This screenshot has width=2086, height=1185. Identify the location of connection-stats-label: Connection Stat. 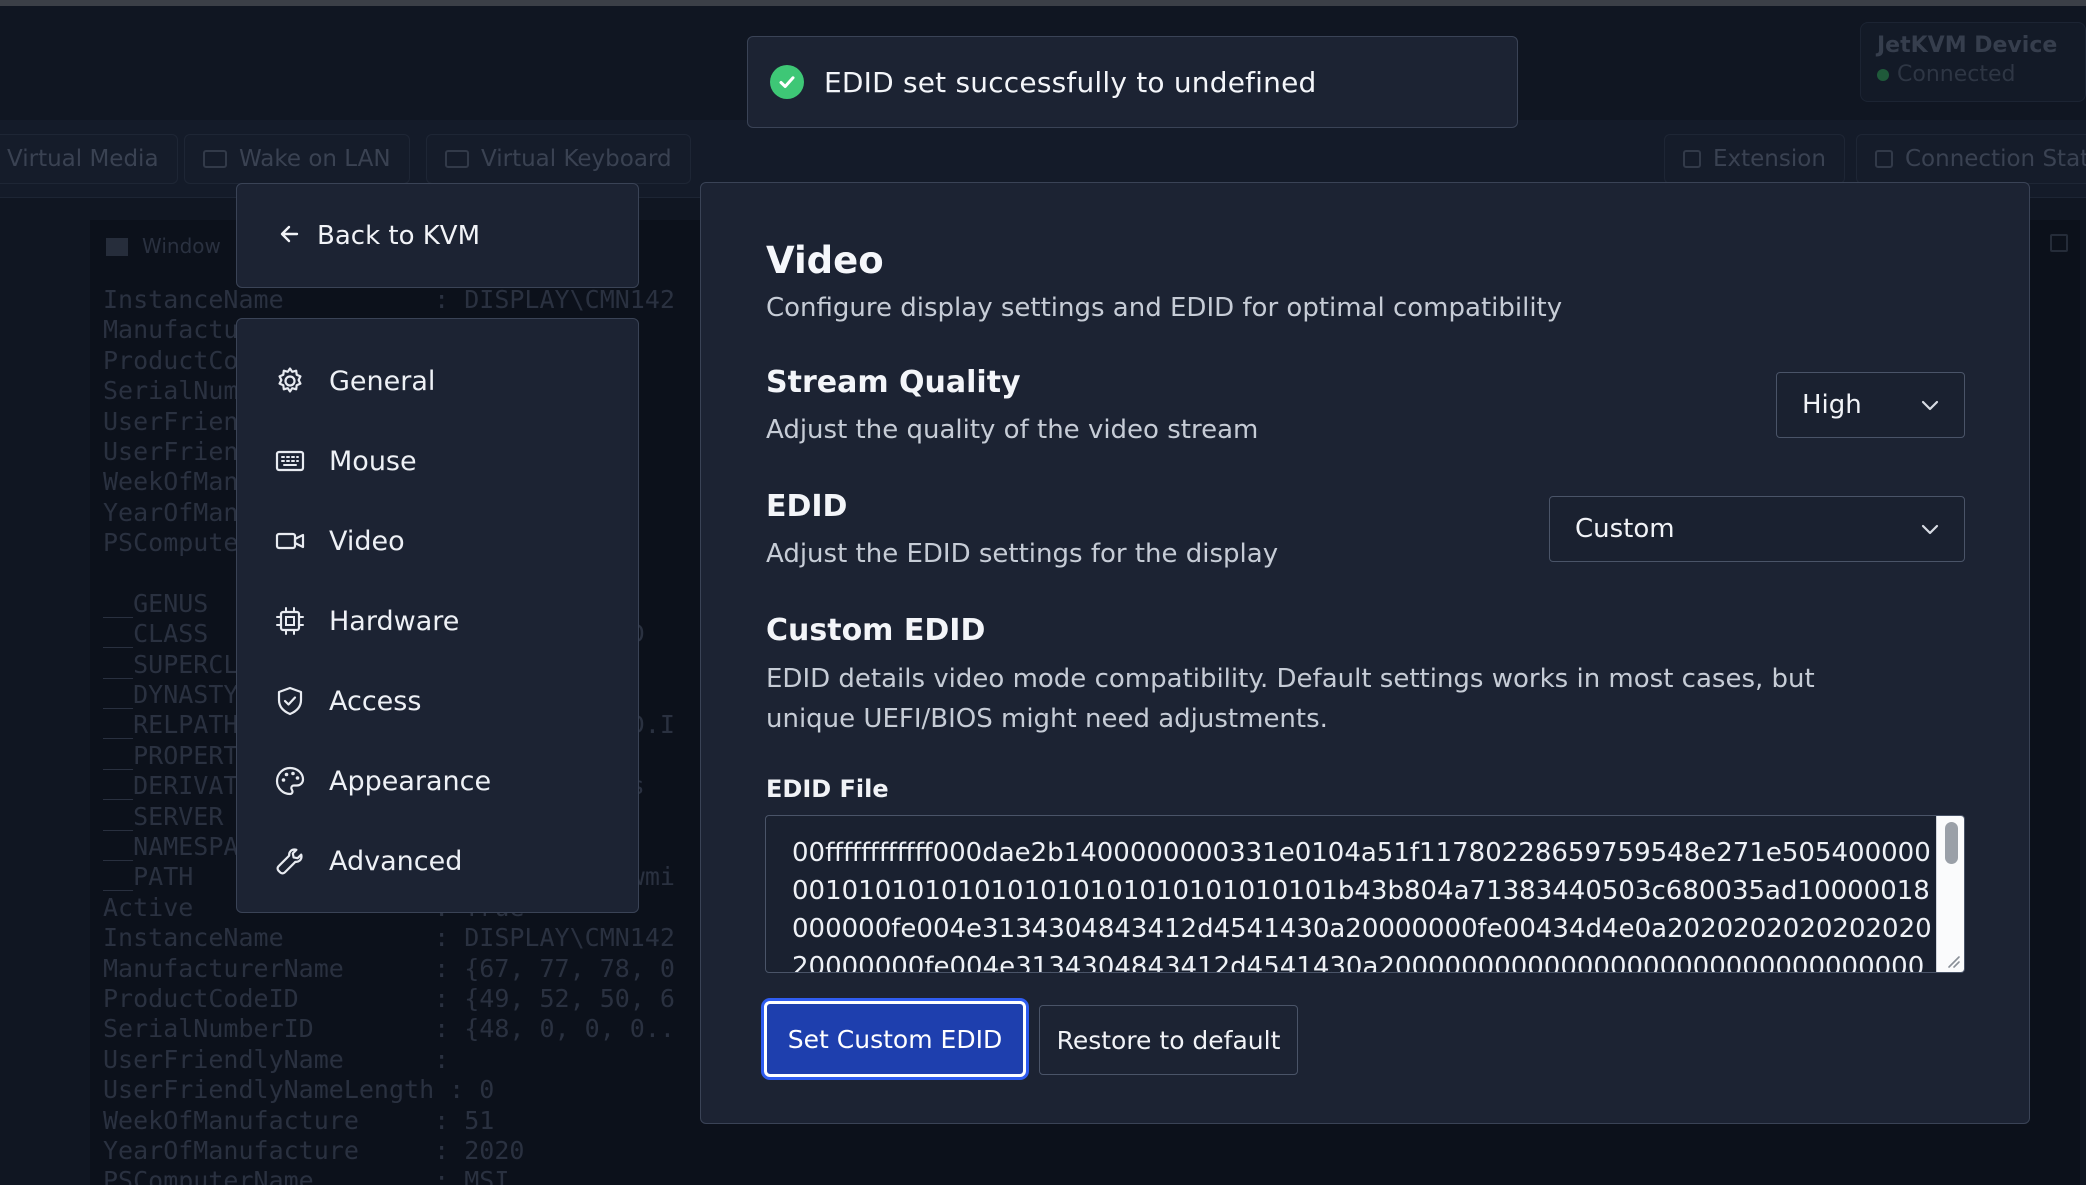
(1995, 159).